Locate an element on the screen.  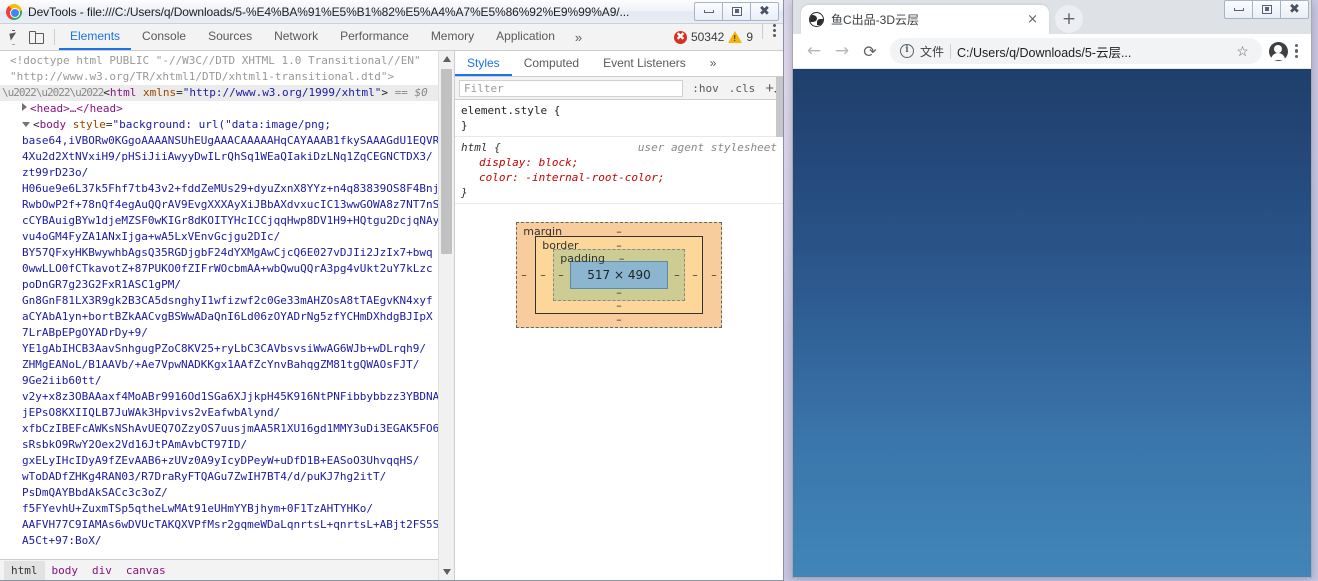
breadcrumb-item-html: html is located at coordinates (24, 570).